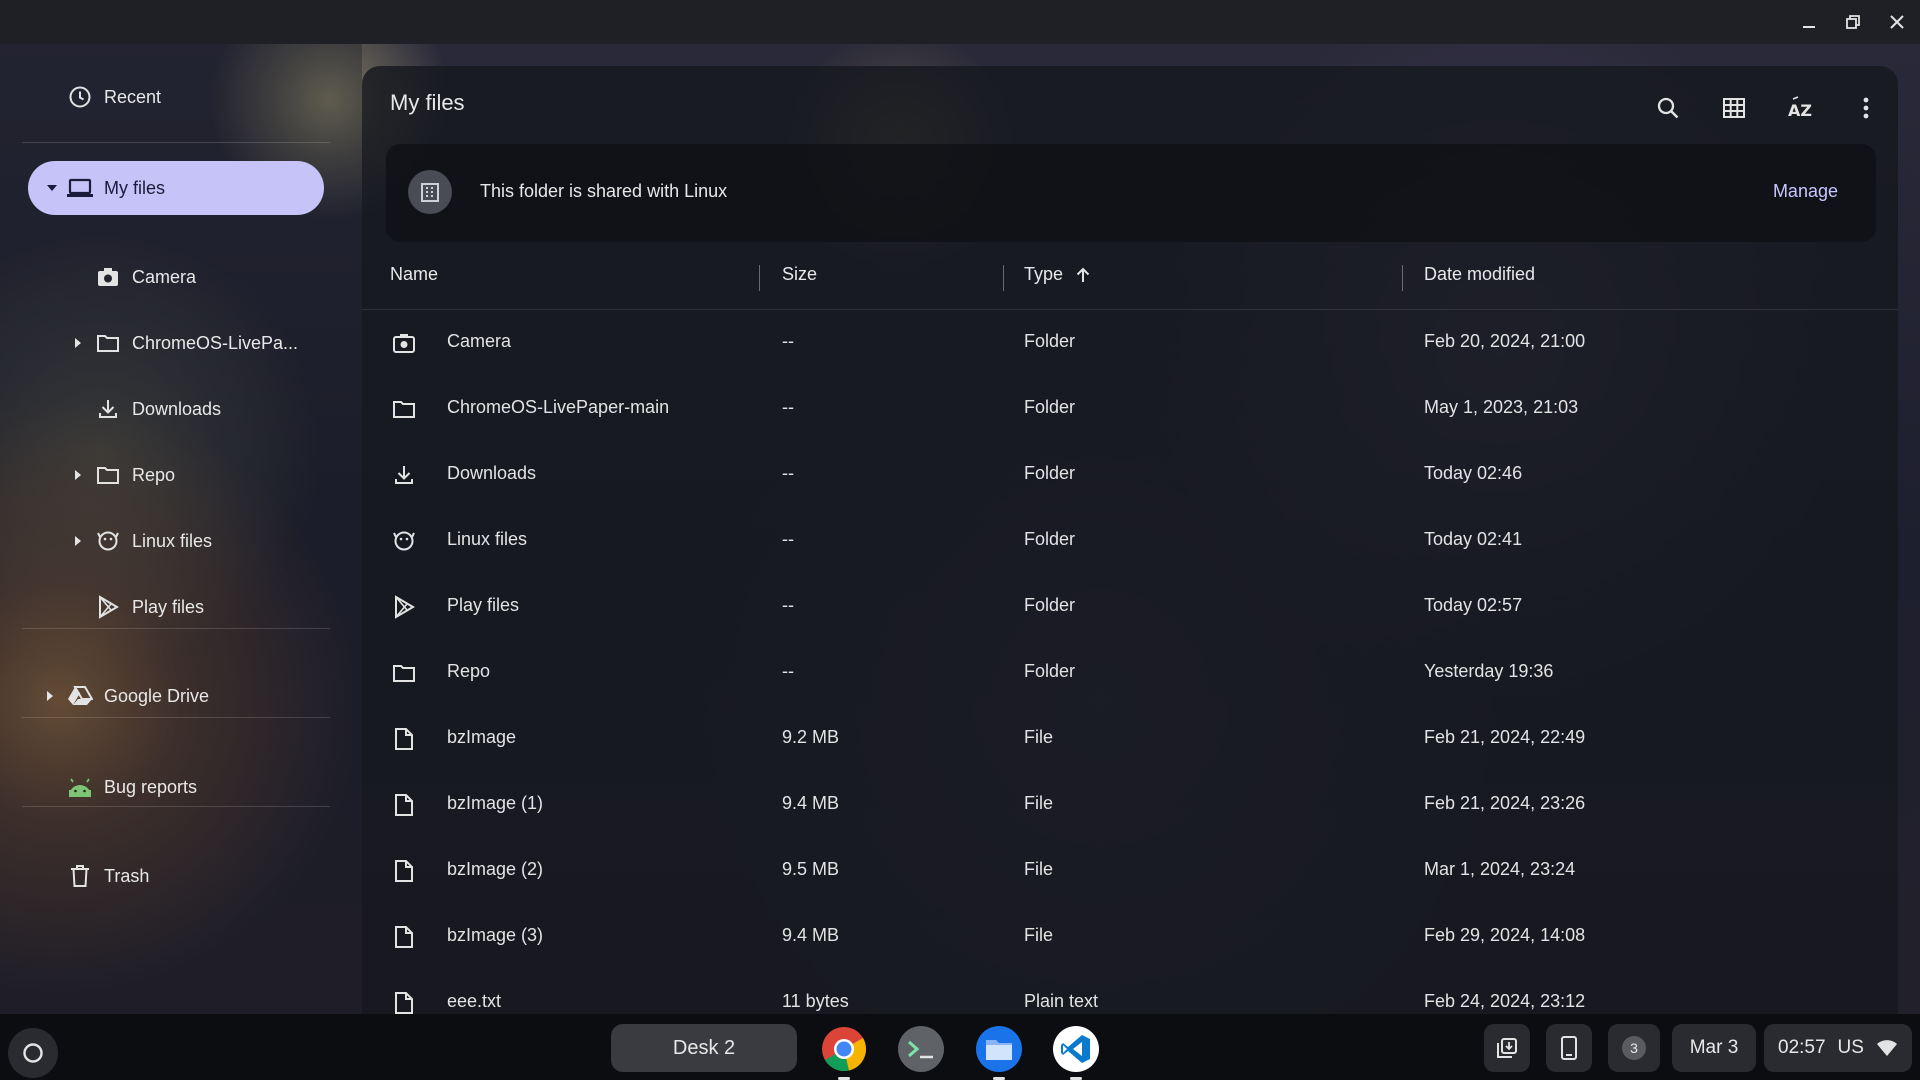 The width and height of the screenshot is (1920, 1080). I want to click on files-app, so click(999, 1053).